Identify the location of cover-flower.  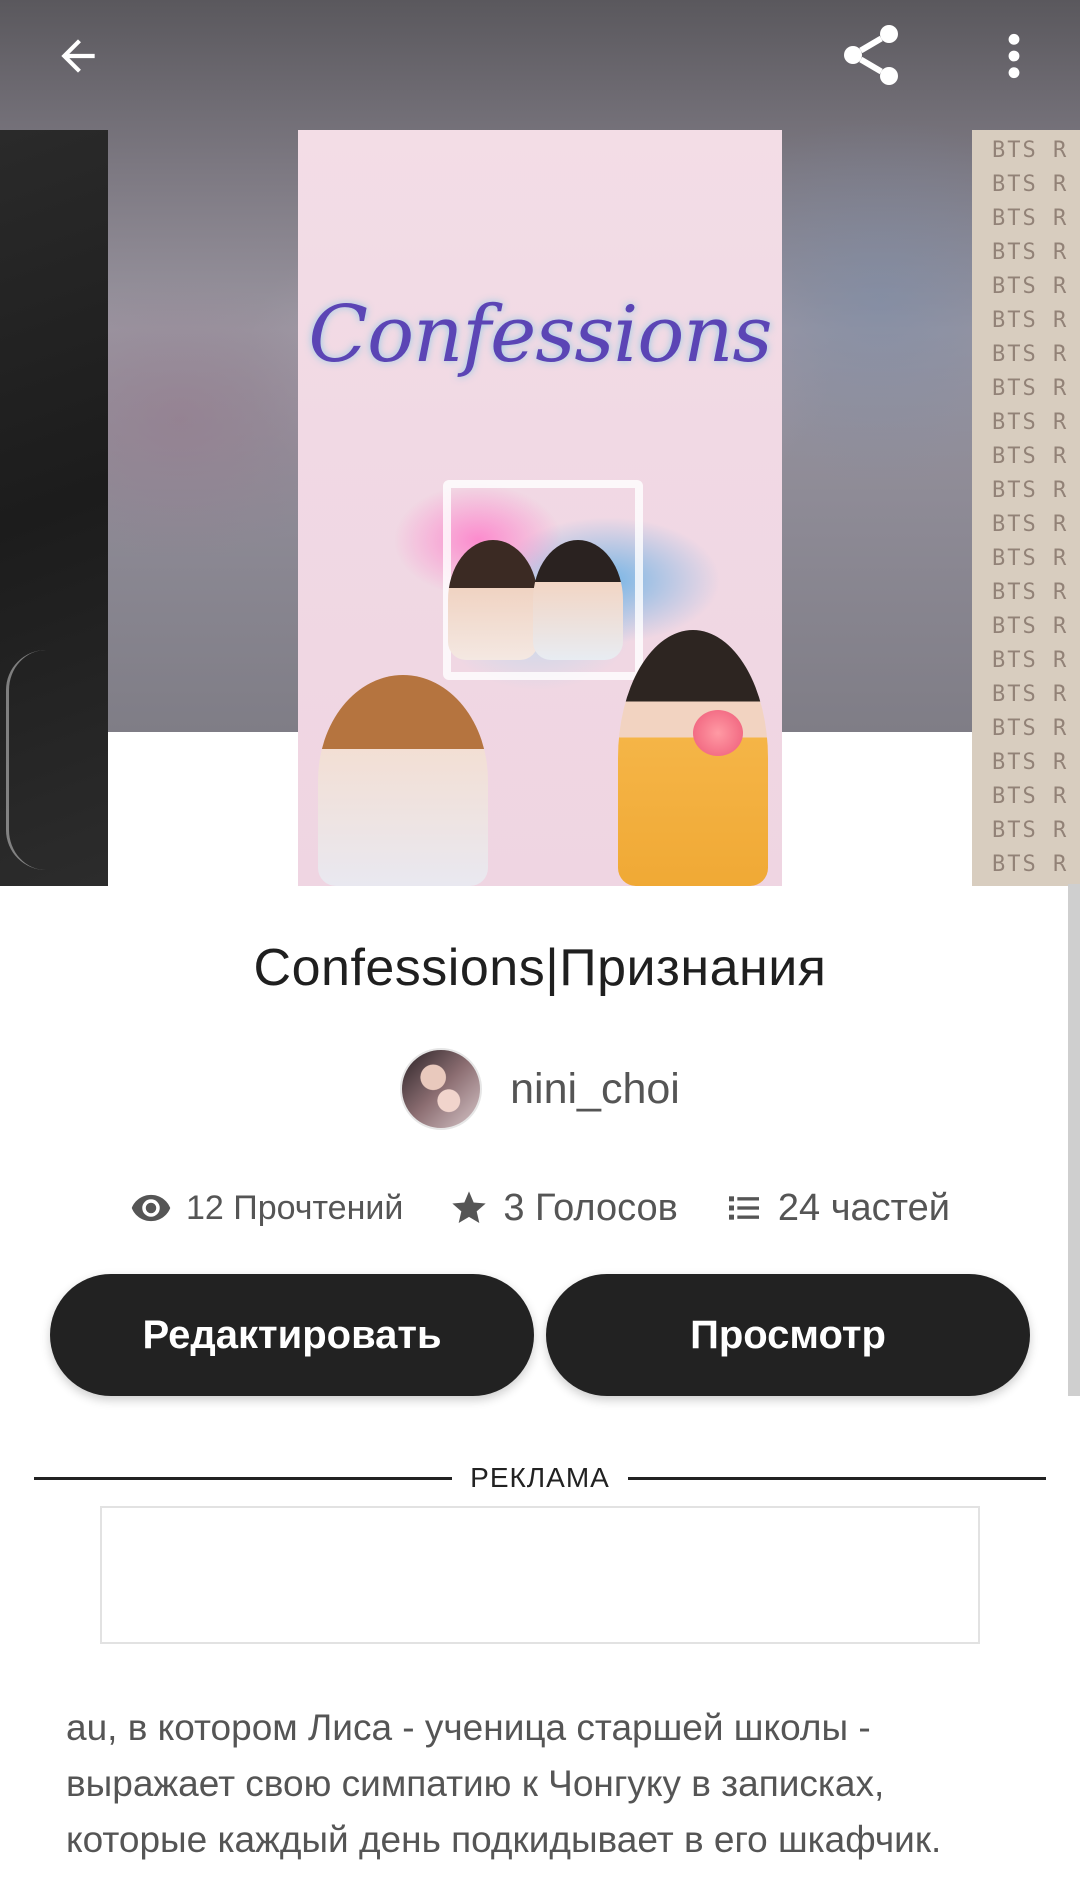
(718, 733).